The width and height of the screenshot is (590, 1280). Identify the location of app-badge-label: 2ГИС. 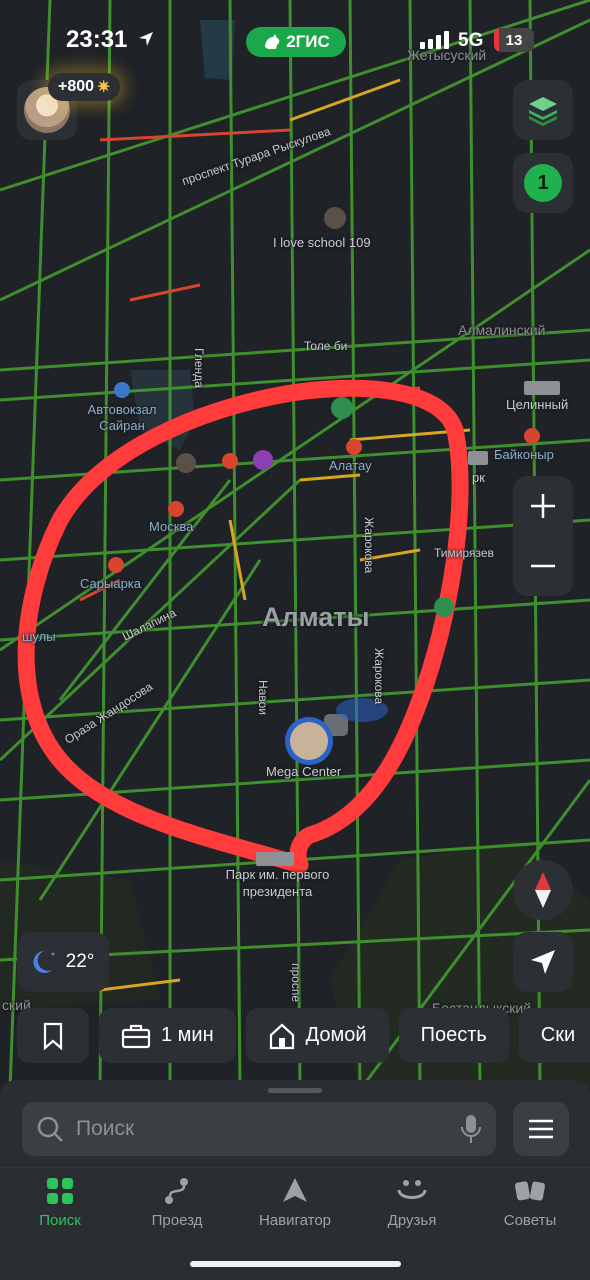
(308, 41).